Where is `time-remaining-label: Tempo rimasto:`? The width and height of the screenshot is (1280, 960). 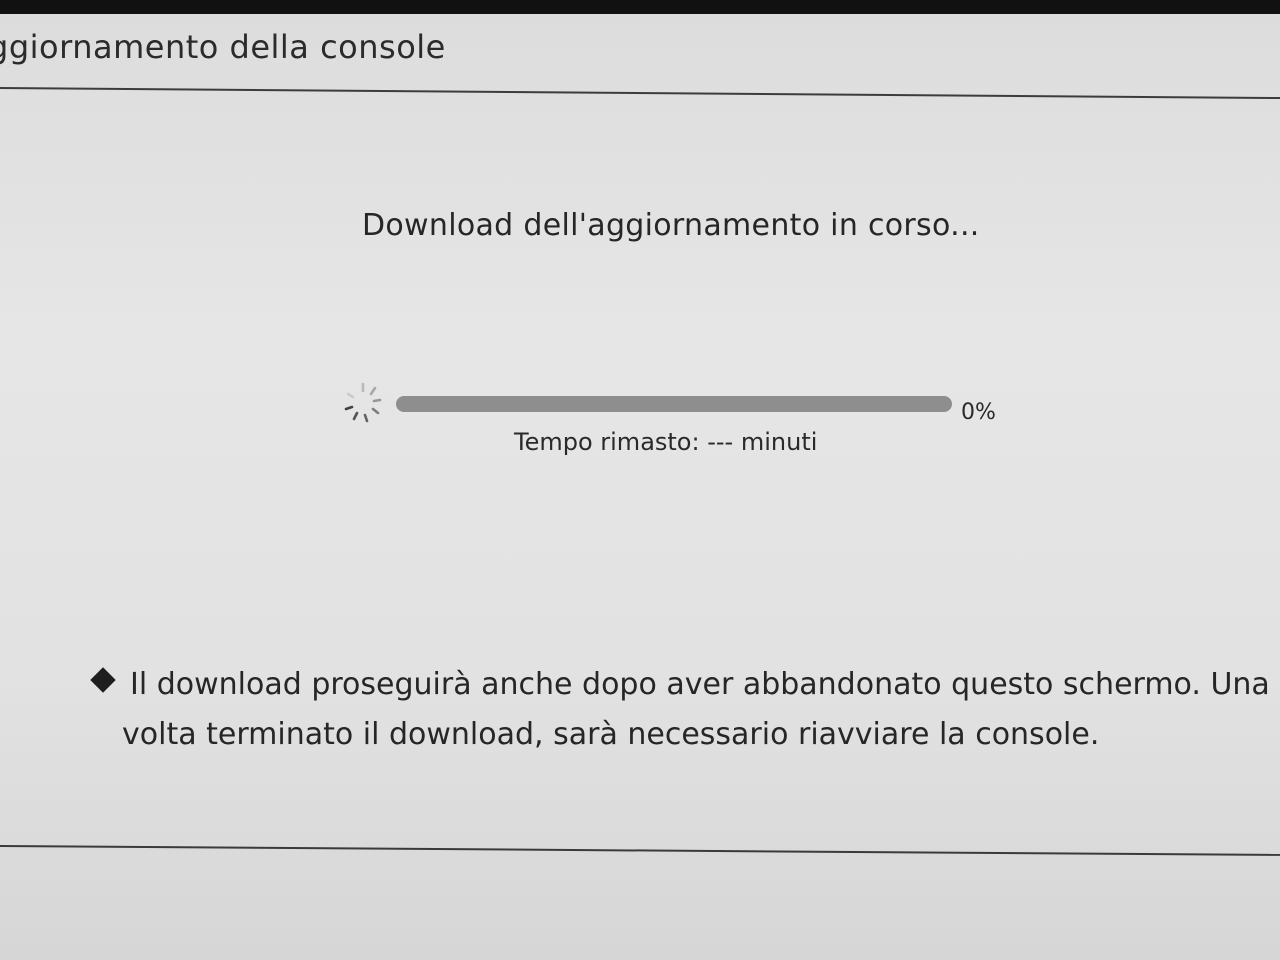 time-remaining-label: Tempo rimasto: is located at coordinates (607, 442).